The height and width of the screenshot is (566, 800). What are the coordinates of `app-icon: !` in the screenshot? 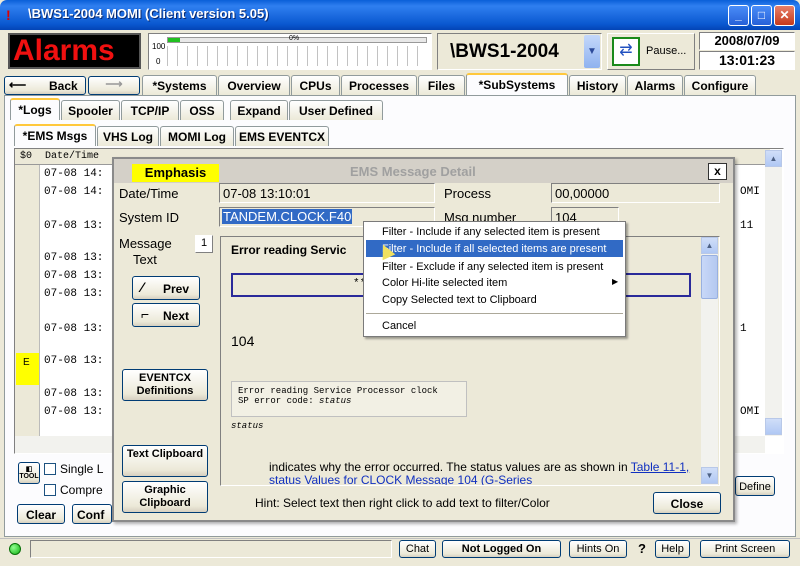 It's located at (8, 15).